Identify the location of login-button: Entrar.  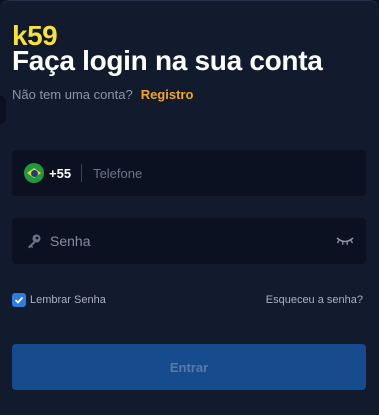
(189, 367).